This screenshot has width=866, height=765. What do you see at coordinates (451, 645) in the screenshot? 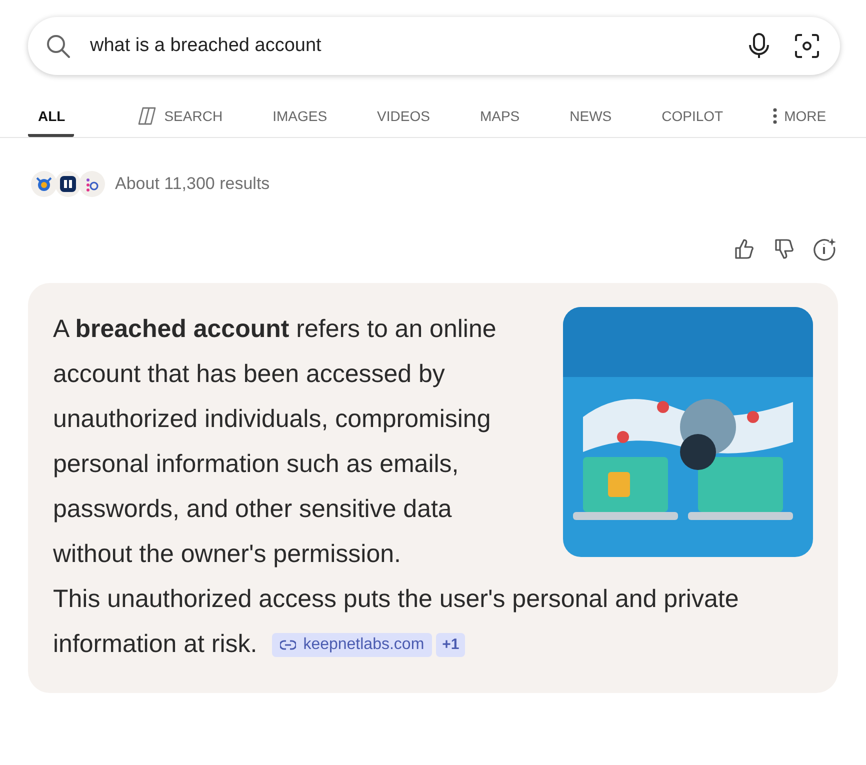
I see `more-sources-link: +1` at bounding box center [451, 645].